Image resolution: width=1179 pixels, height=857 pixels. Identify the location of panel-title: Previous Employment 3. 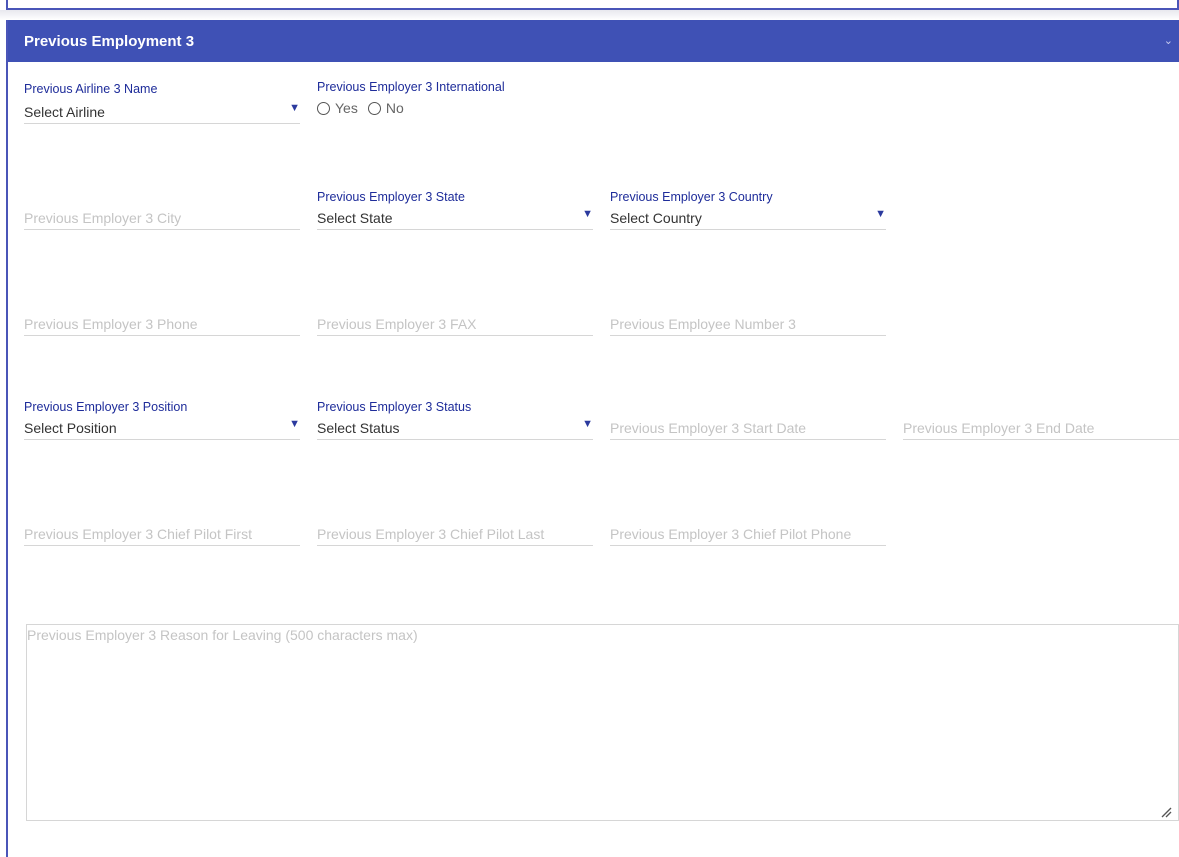
(109, 41).